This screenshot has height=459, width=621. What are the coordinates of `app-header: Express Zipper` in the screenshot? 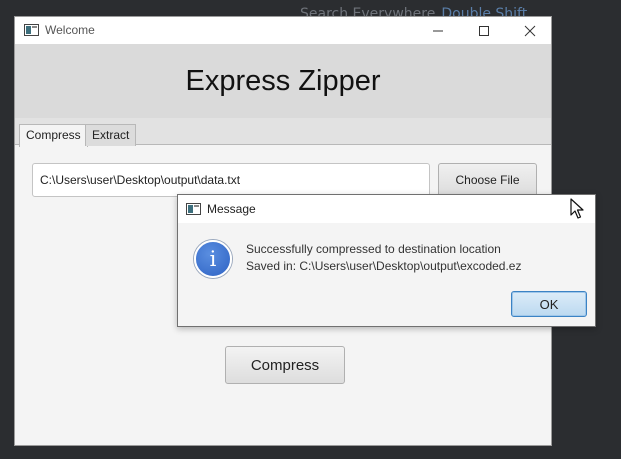 It's located at (283, 81).